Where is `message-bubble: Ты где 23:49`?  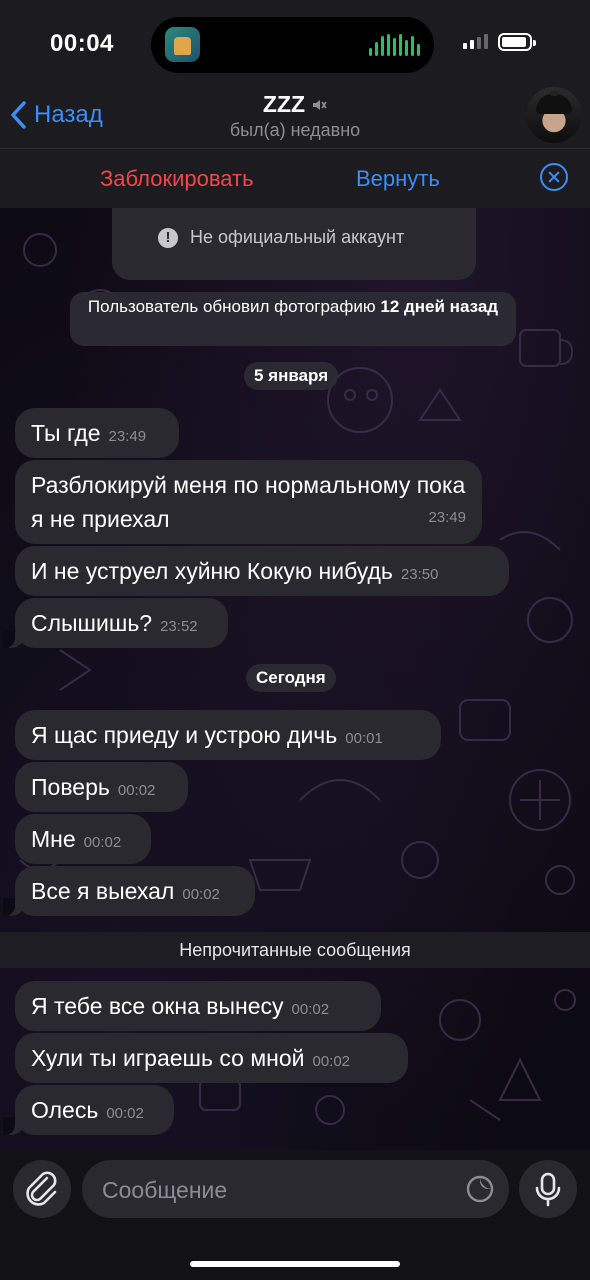
message-bubble: Ты где 23:49 is located at coordinates (97, 433).